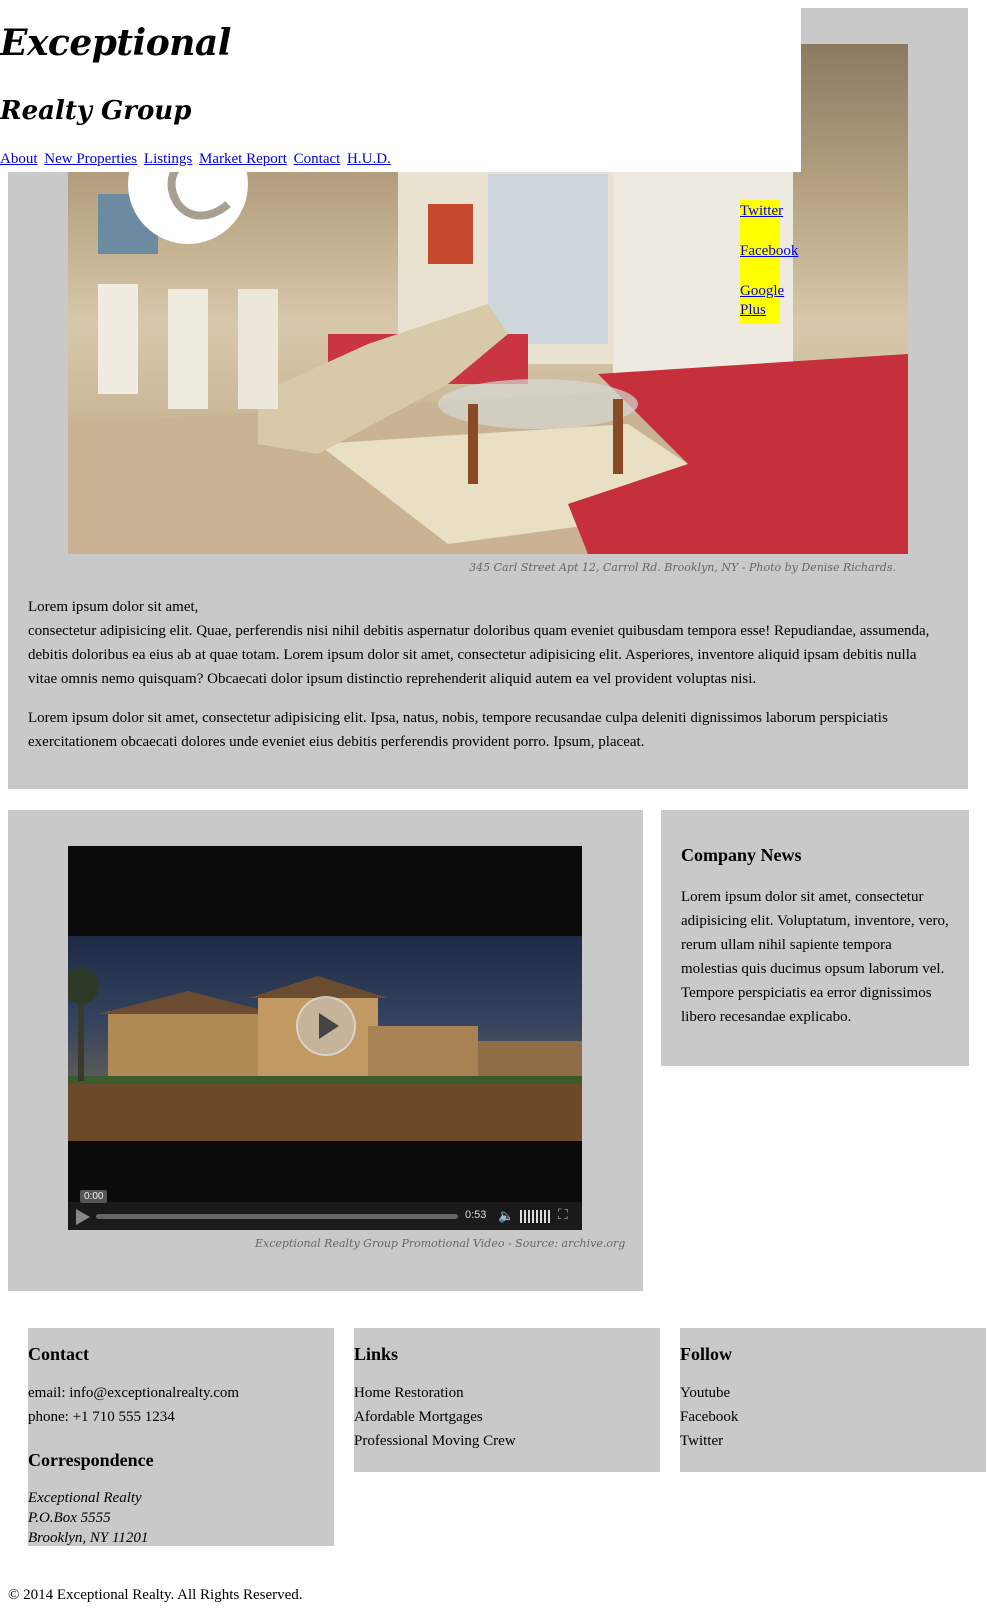 This screenshot has width=988, height=1618. Describe the element at coordinates (833, 1400) in the screenshot. I see `follow-column: Follow Youtube Facebook Twitter` at that location.